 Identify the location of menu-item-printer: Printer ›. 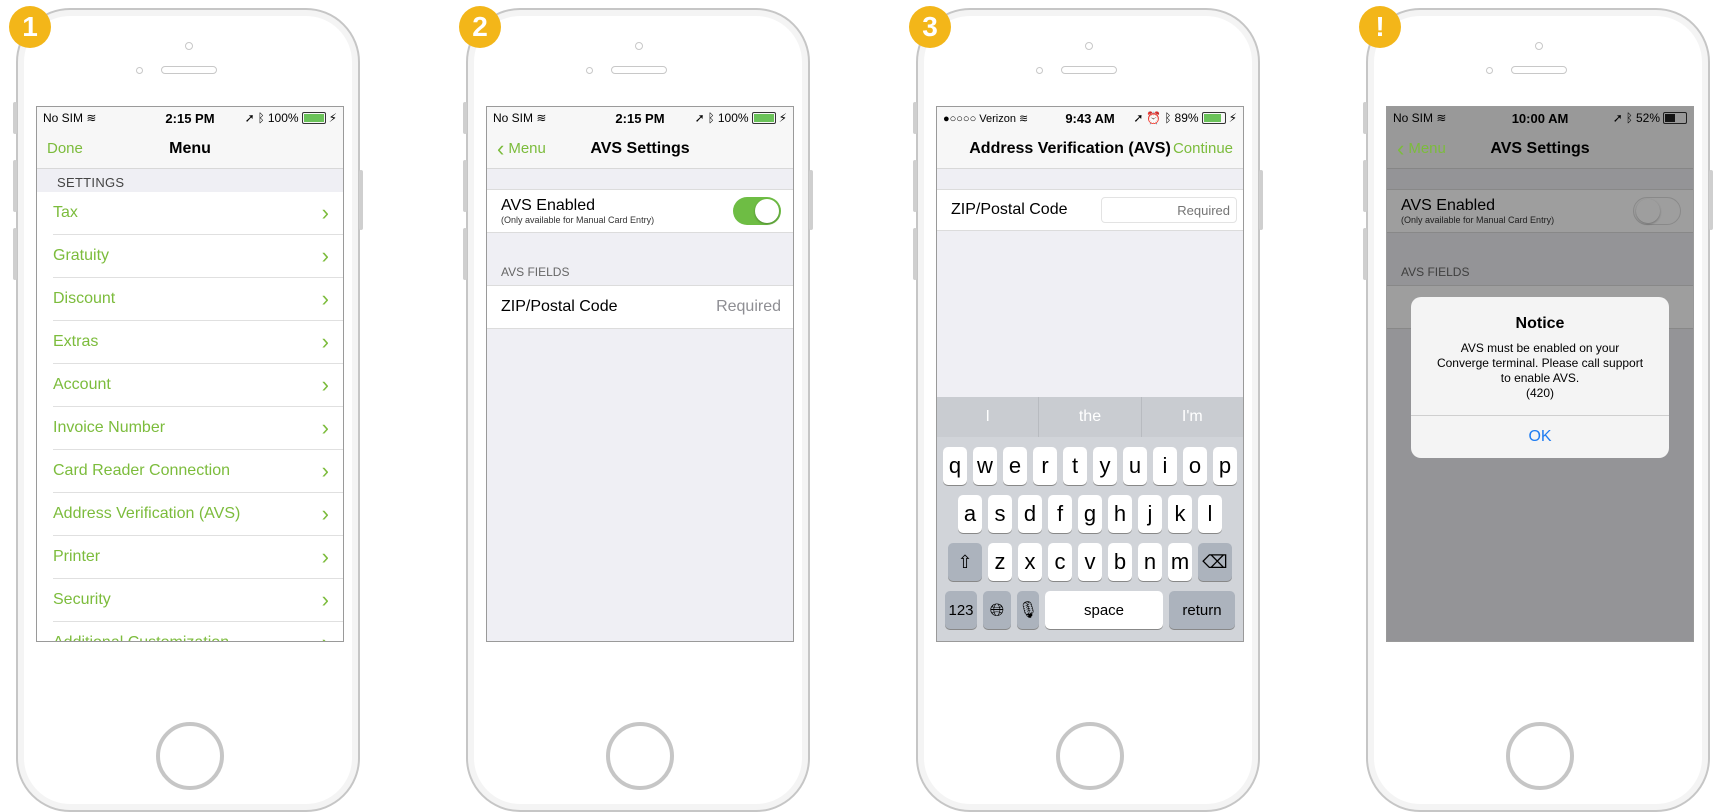
(198, 557).